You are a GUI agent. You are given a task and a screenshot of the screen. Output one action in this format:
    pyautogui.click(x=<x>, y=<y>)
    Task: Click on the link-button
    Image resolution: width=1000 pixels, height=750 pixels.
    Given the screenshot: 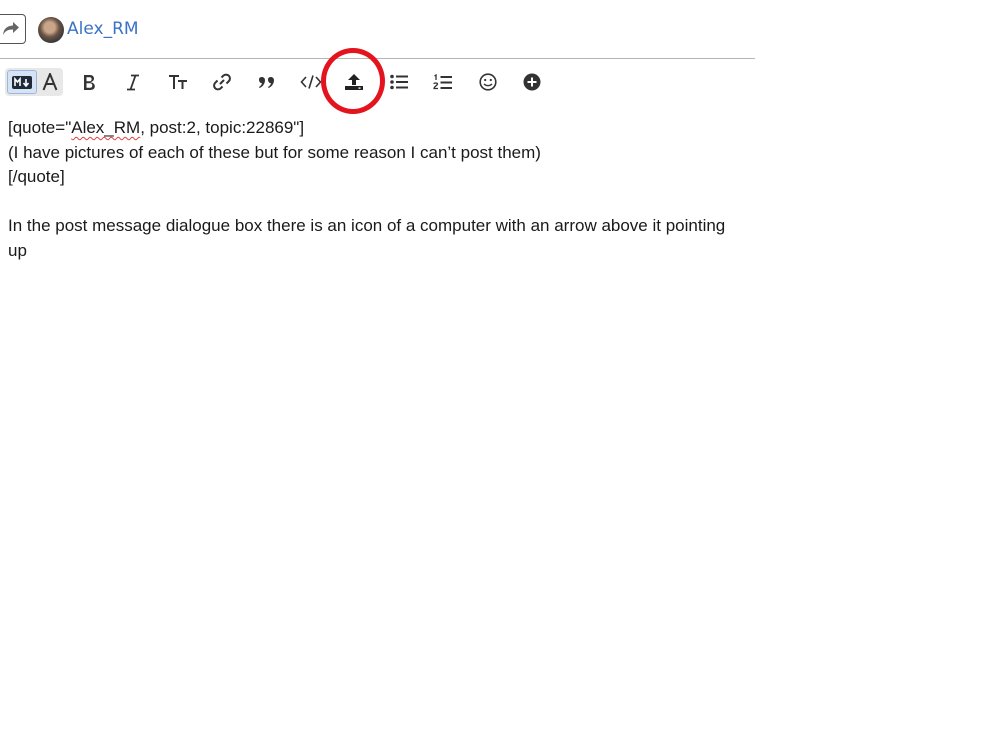 What is the action you would take?
    pyautogui.click(x=222, y=82)
    